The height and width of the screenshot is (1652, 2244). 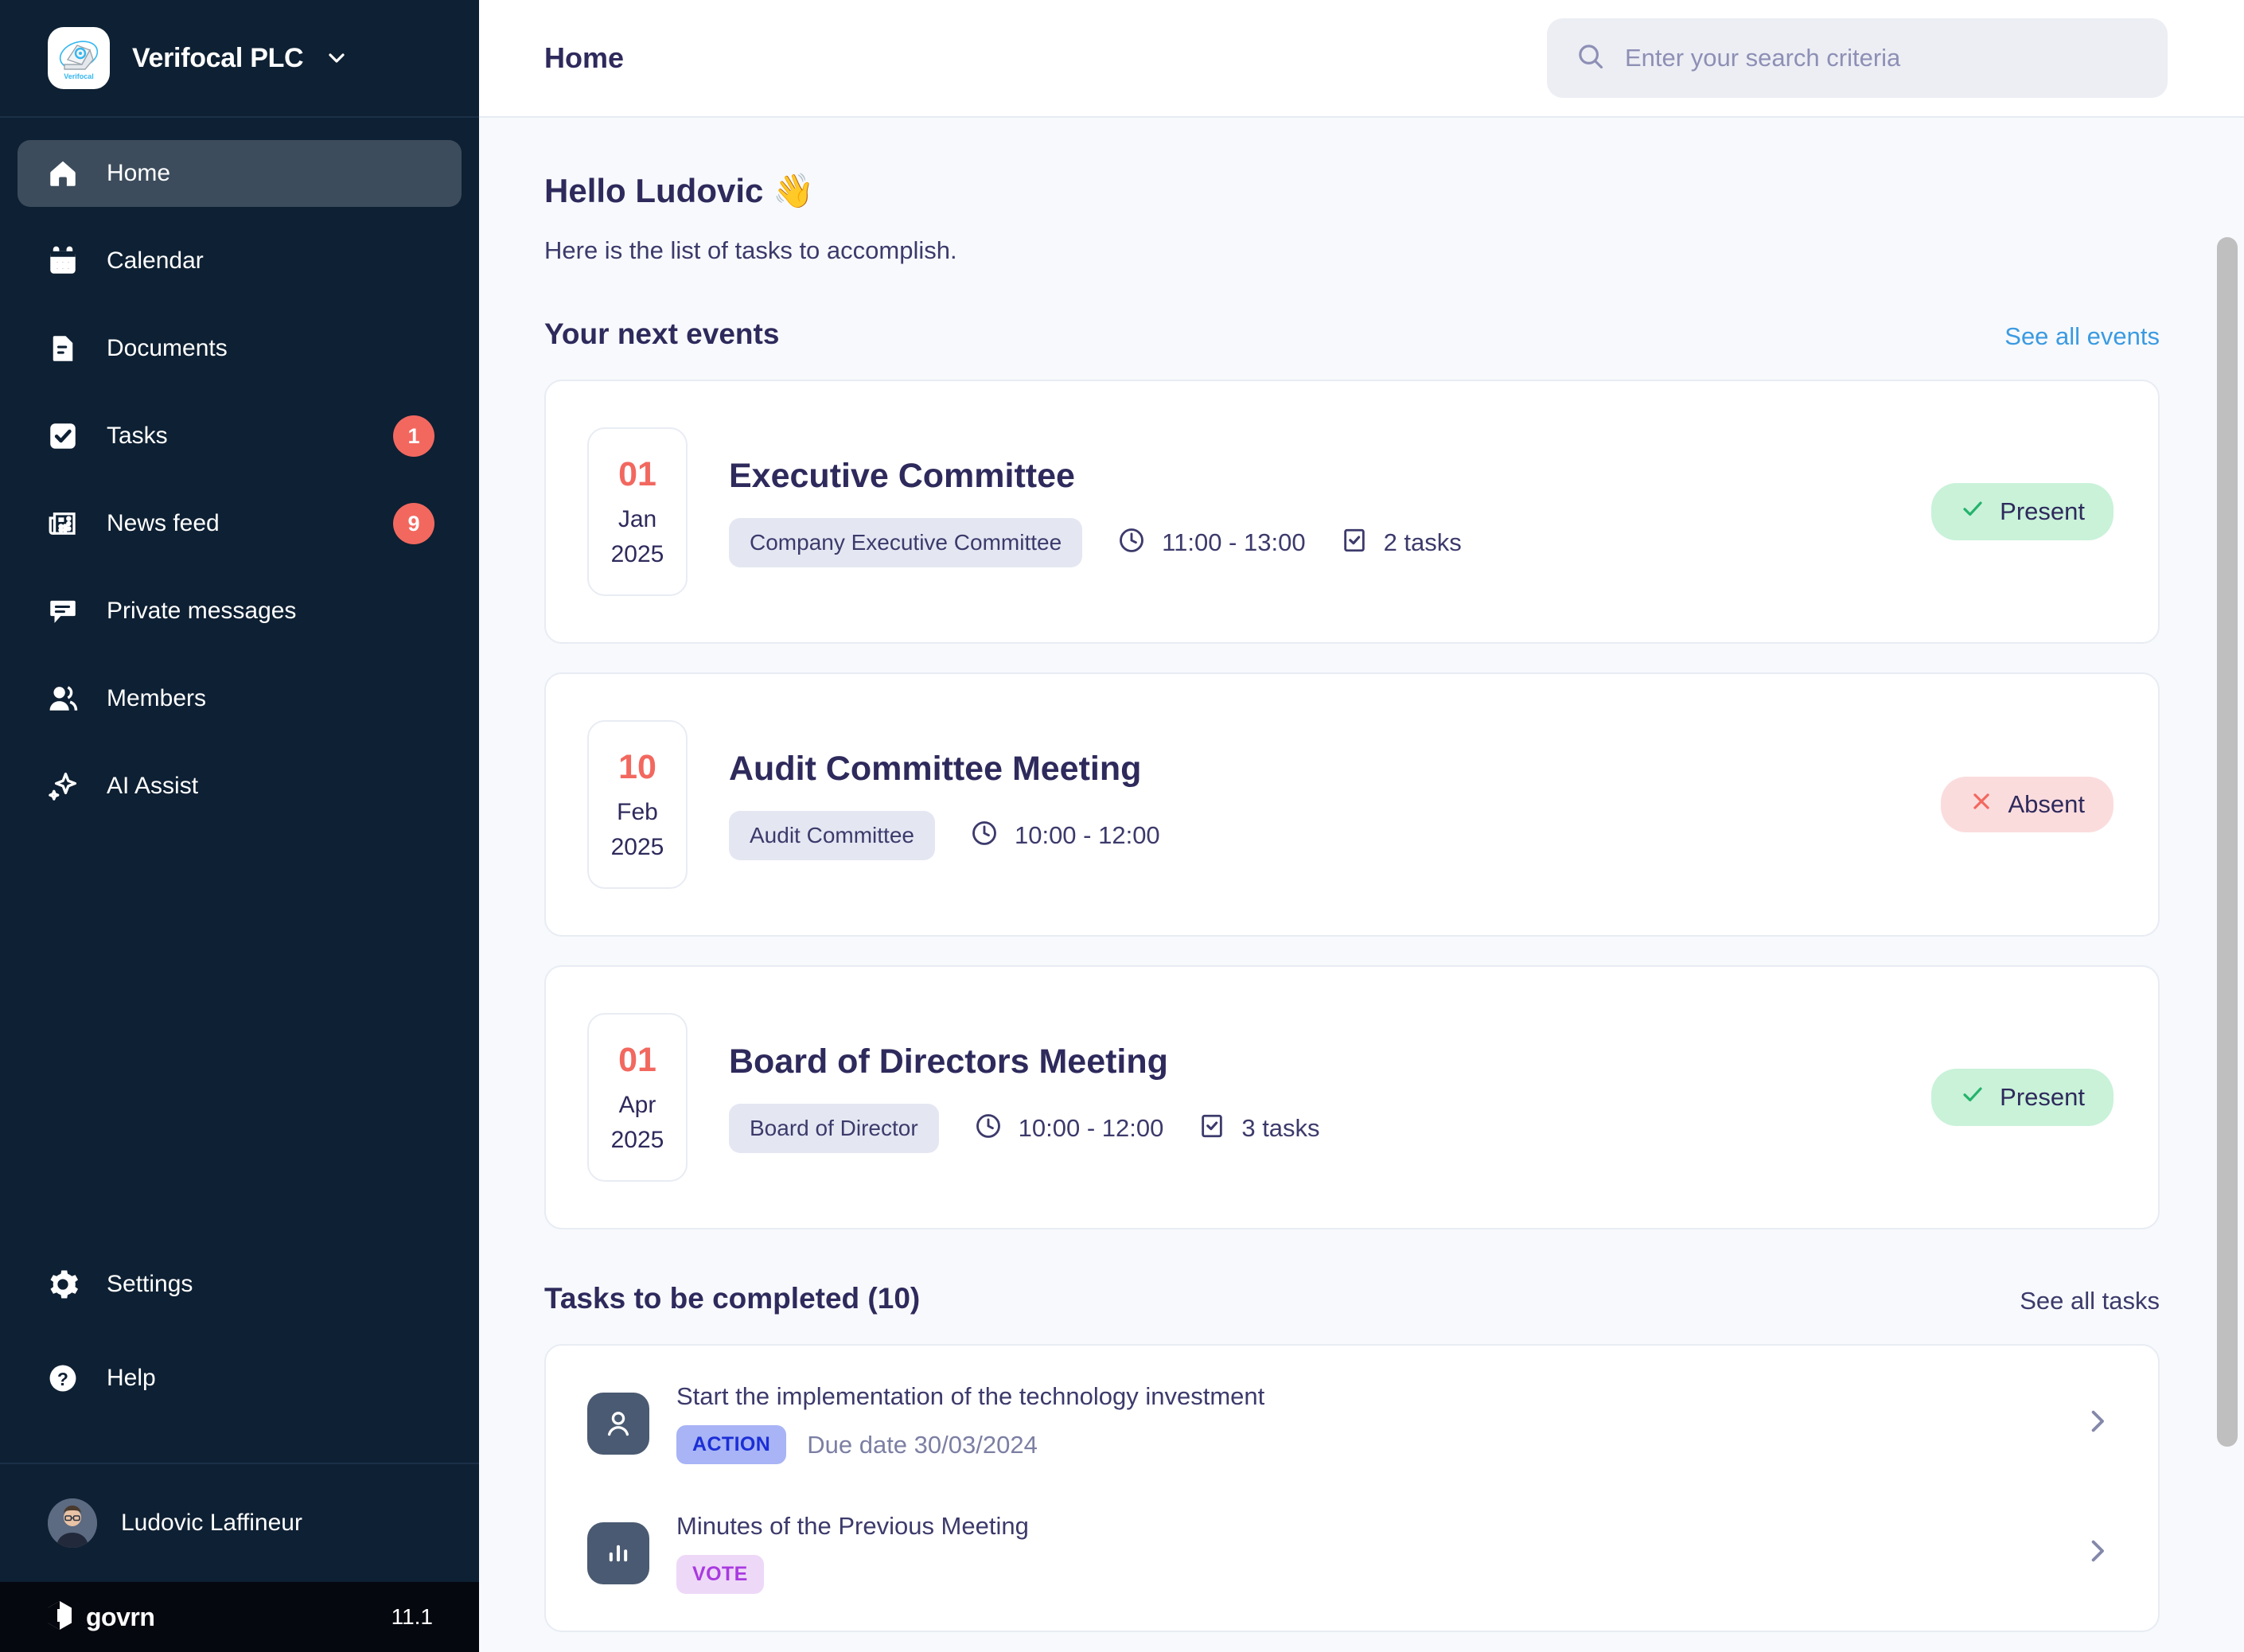 I want to click on secondary-nav: Settings ? Help, so click(x=239, y=1357).